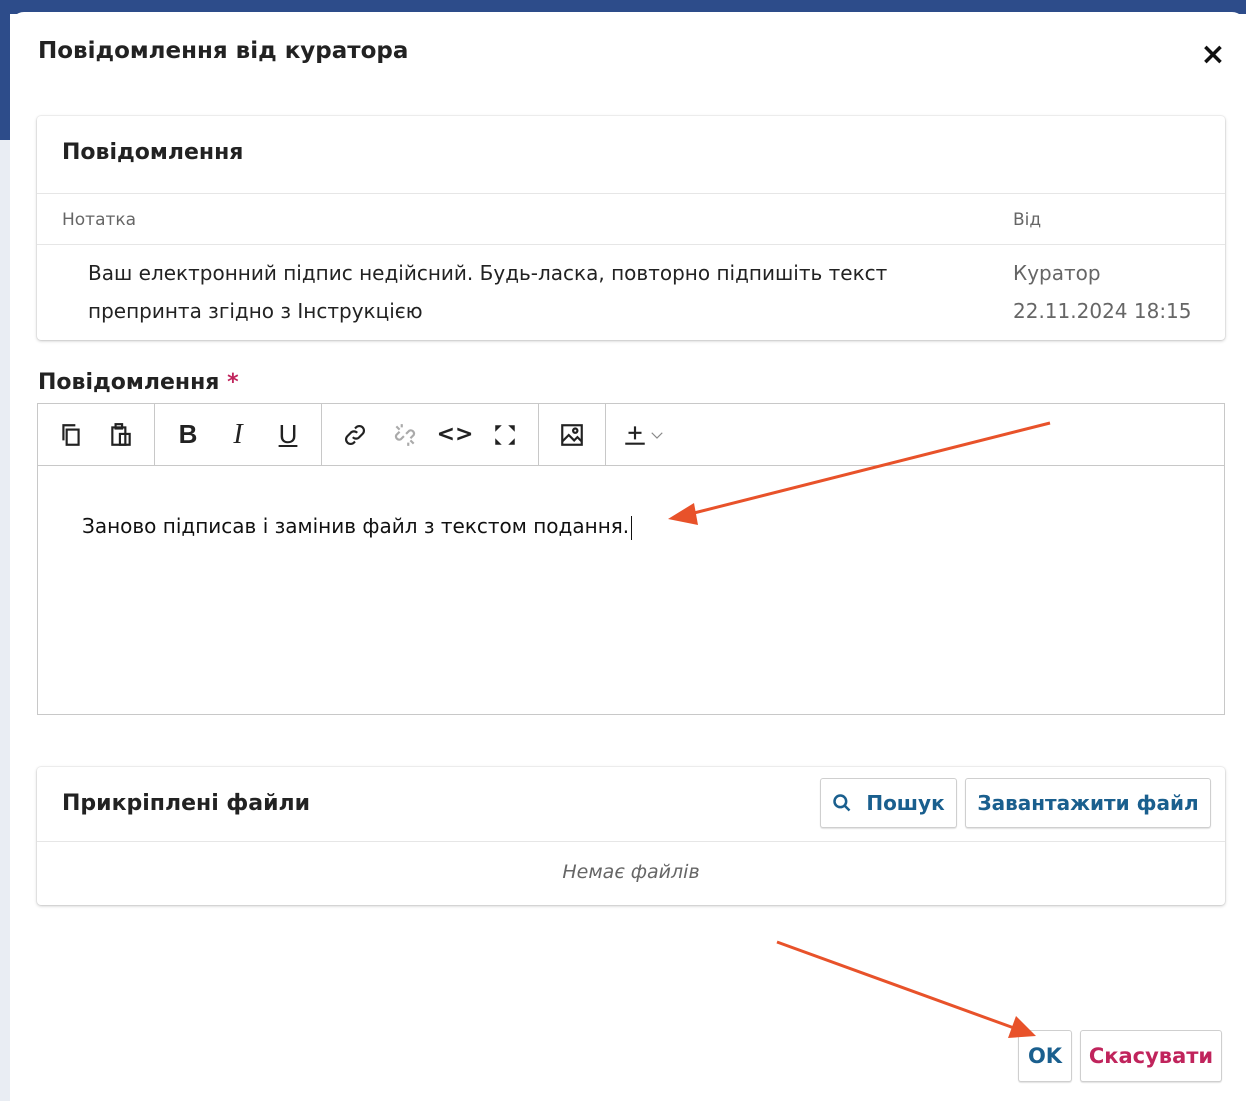  I want to click on toolbar-group-clipboard, so click(96, 434).